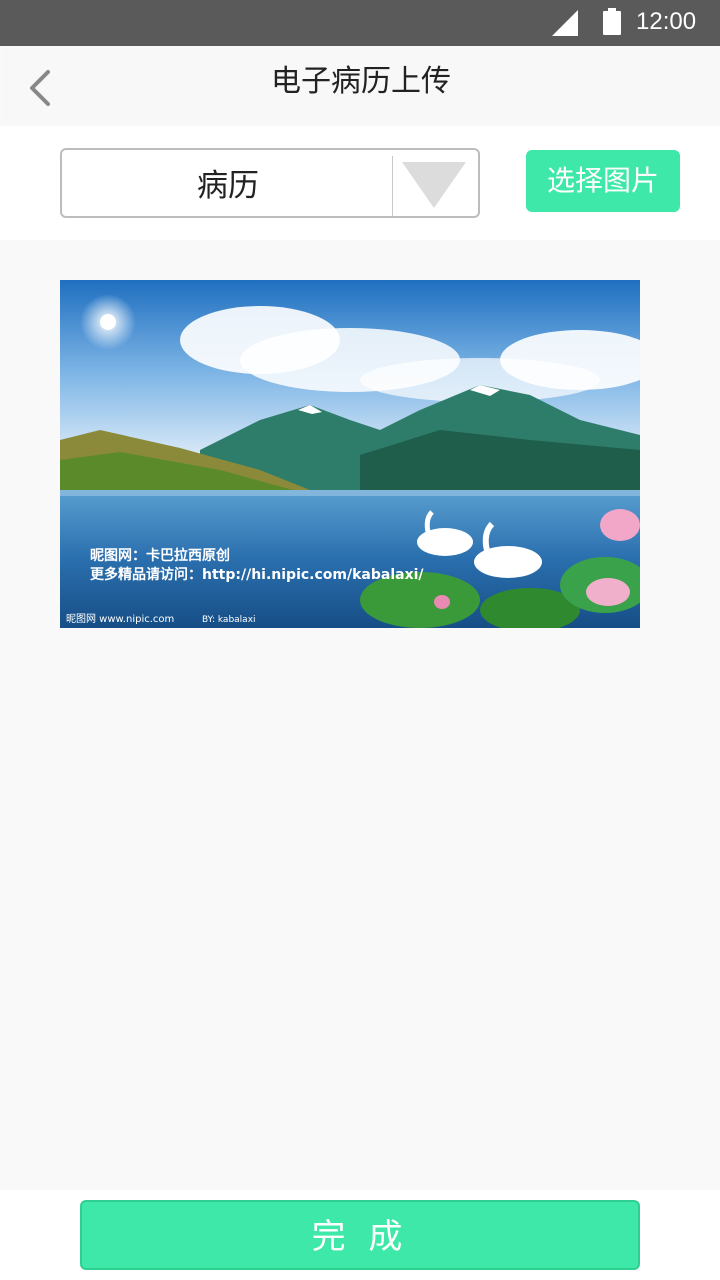 The image size is (720, 1280). Describe the element at coordinates (360, 23) in the screenshot. I see `status-bar: 12:00` at that location.